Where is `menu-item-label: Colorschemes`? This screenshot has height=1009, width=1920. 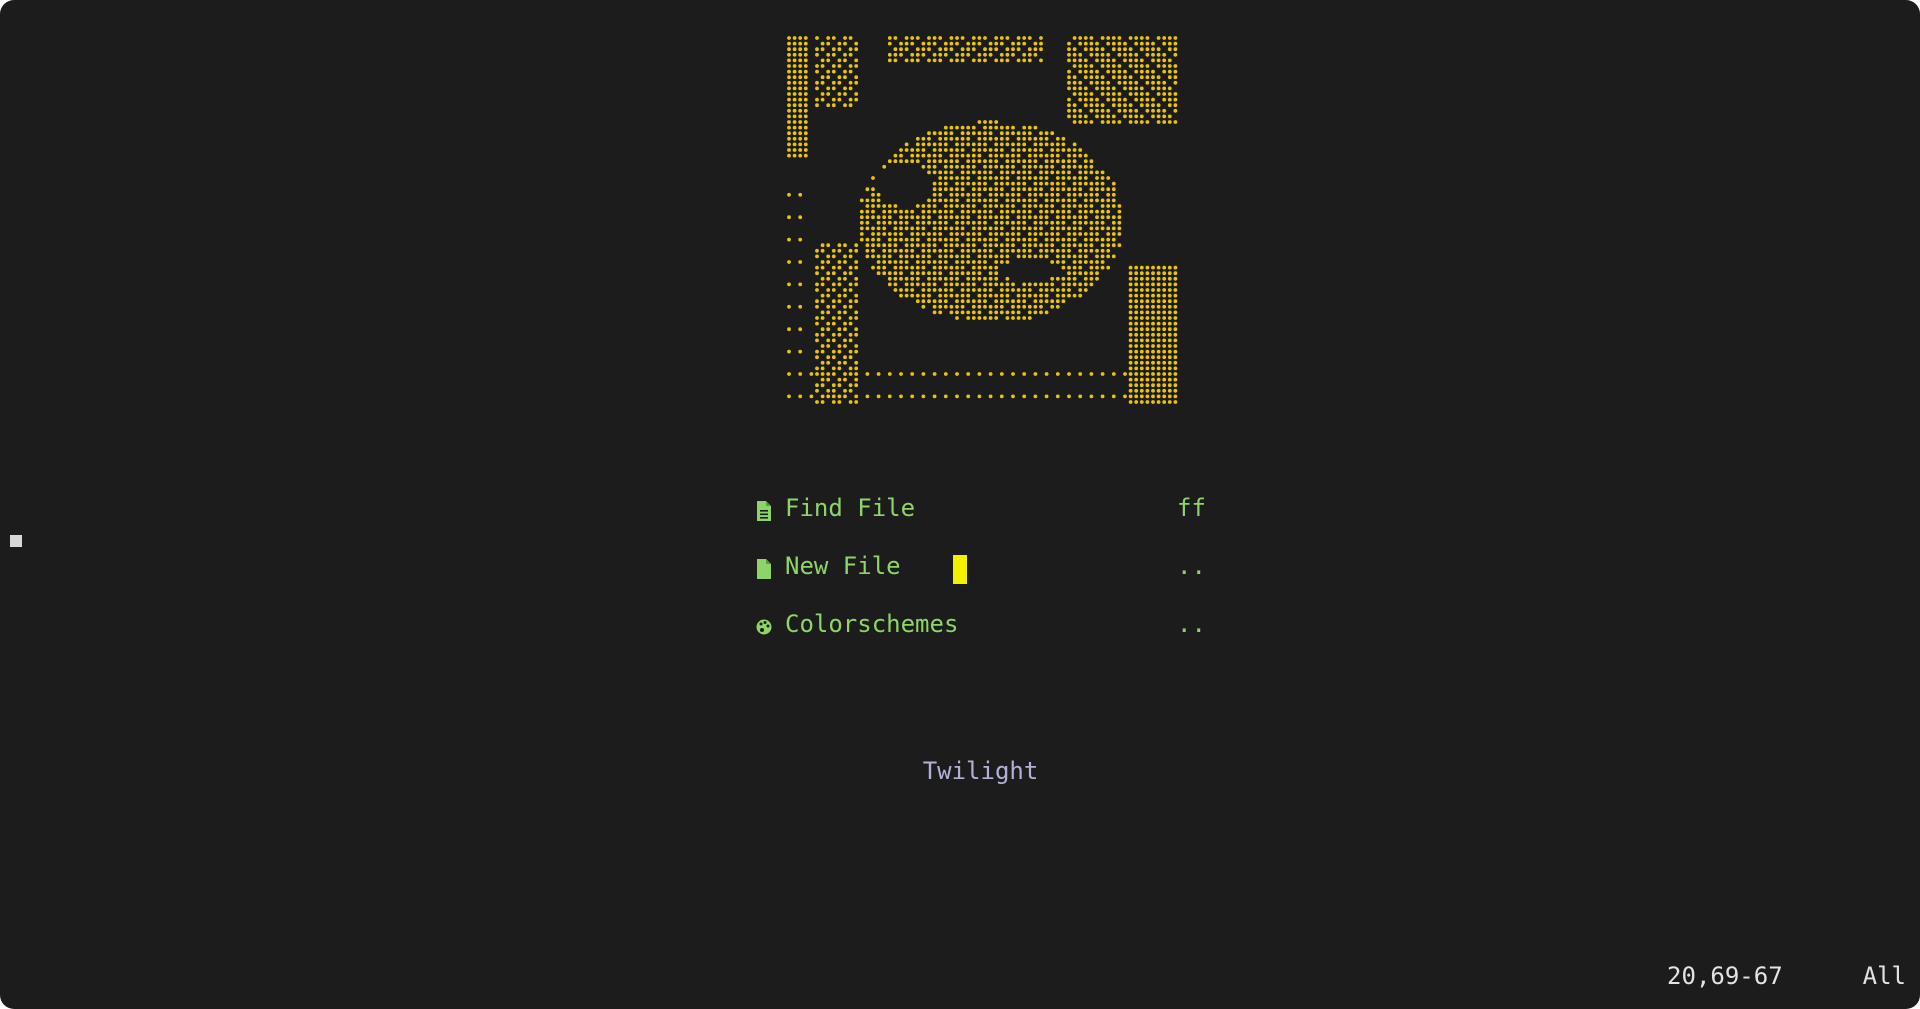
menu-item-label: Colorschemes is located at coordinates (872, 624).